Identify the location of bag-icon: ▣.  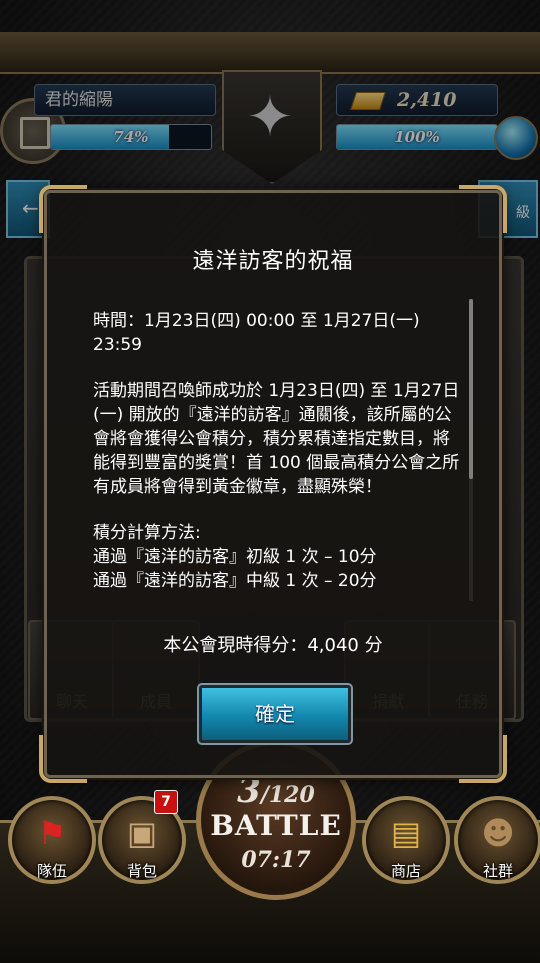
(142, 833).